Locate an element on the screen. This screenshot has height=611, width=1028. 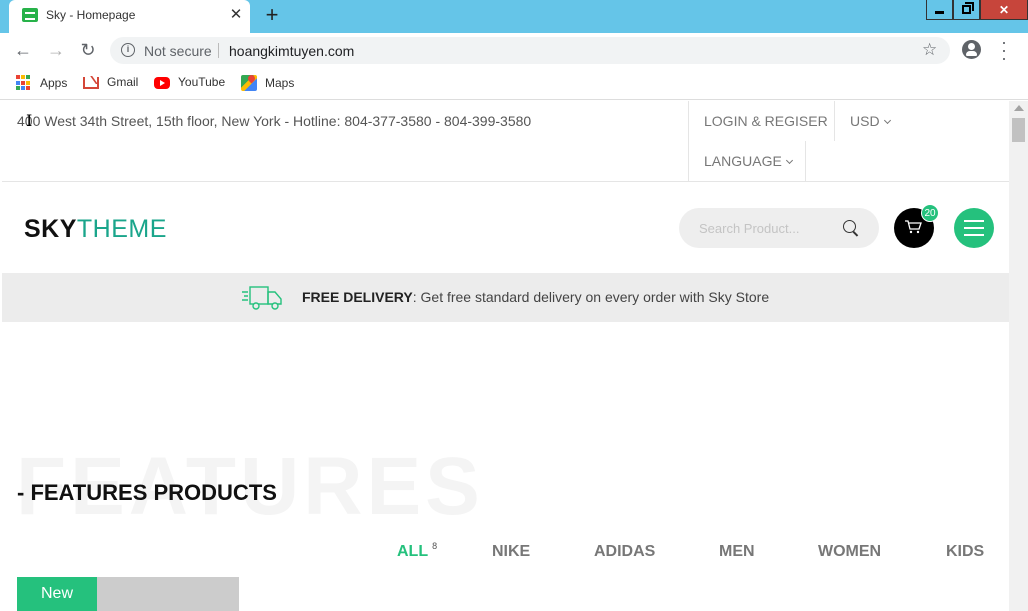
filter-tab-nike: NIKE is located at coordinates (511, 552).